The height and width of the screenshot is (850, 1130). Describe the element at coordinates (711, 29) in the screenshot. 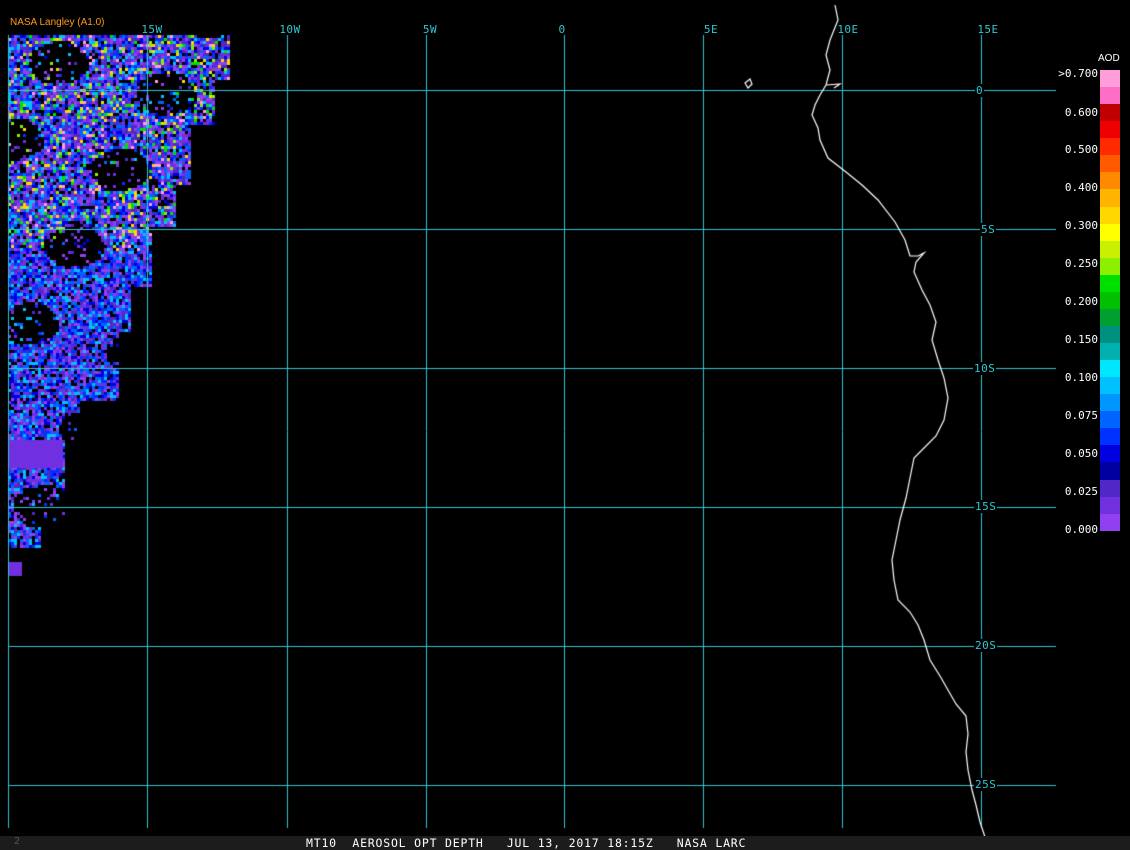

I see `lon-label-5e: 5E` at that location.